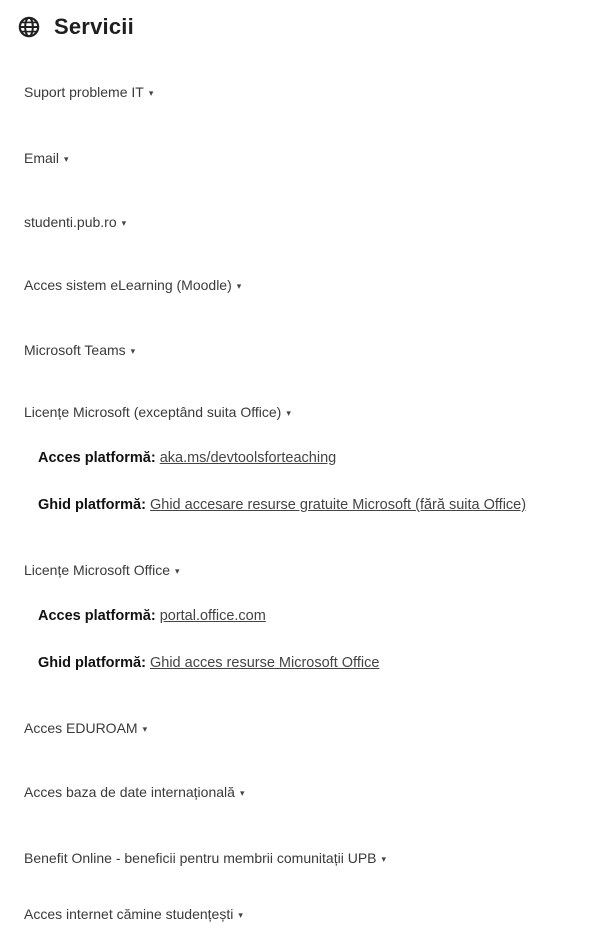 The image size is (595, 931). What do you see at coordinates (42, 158) in the screenshot?
I see `item-label: Email` at bounding box center [42, 158].